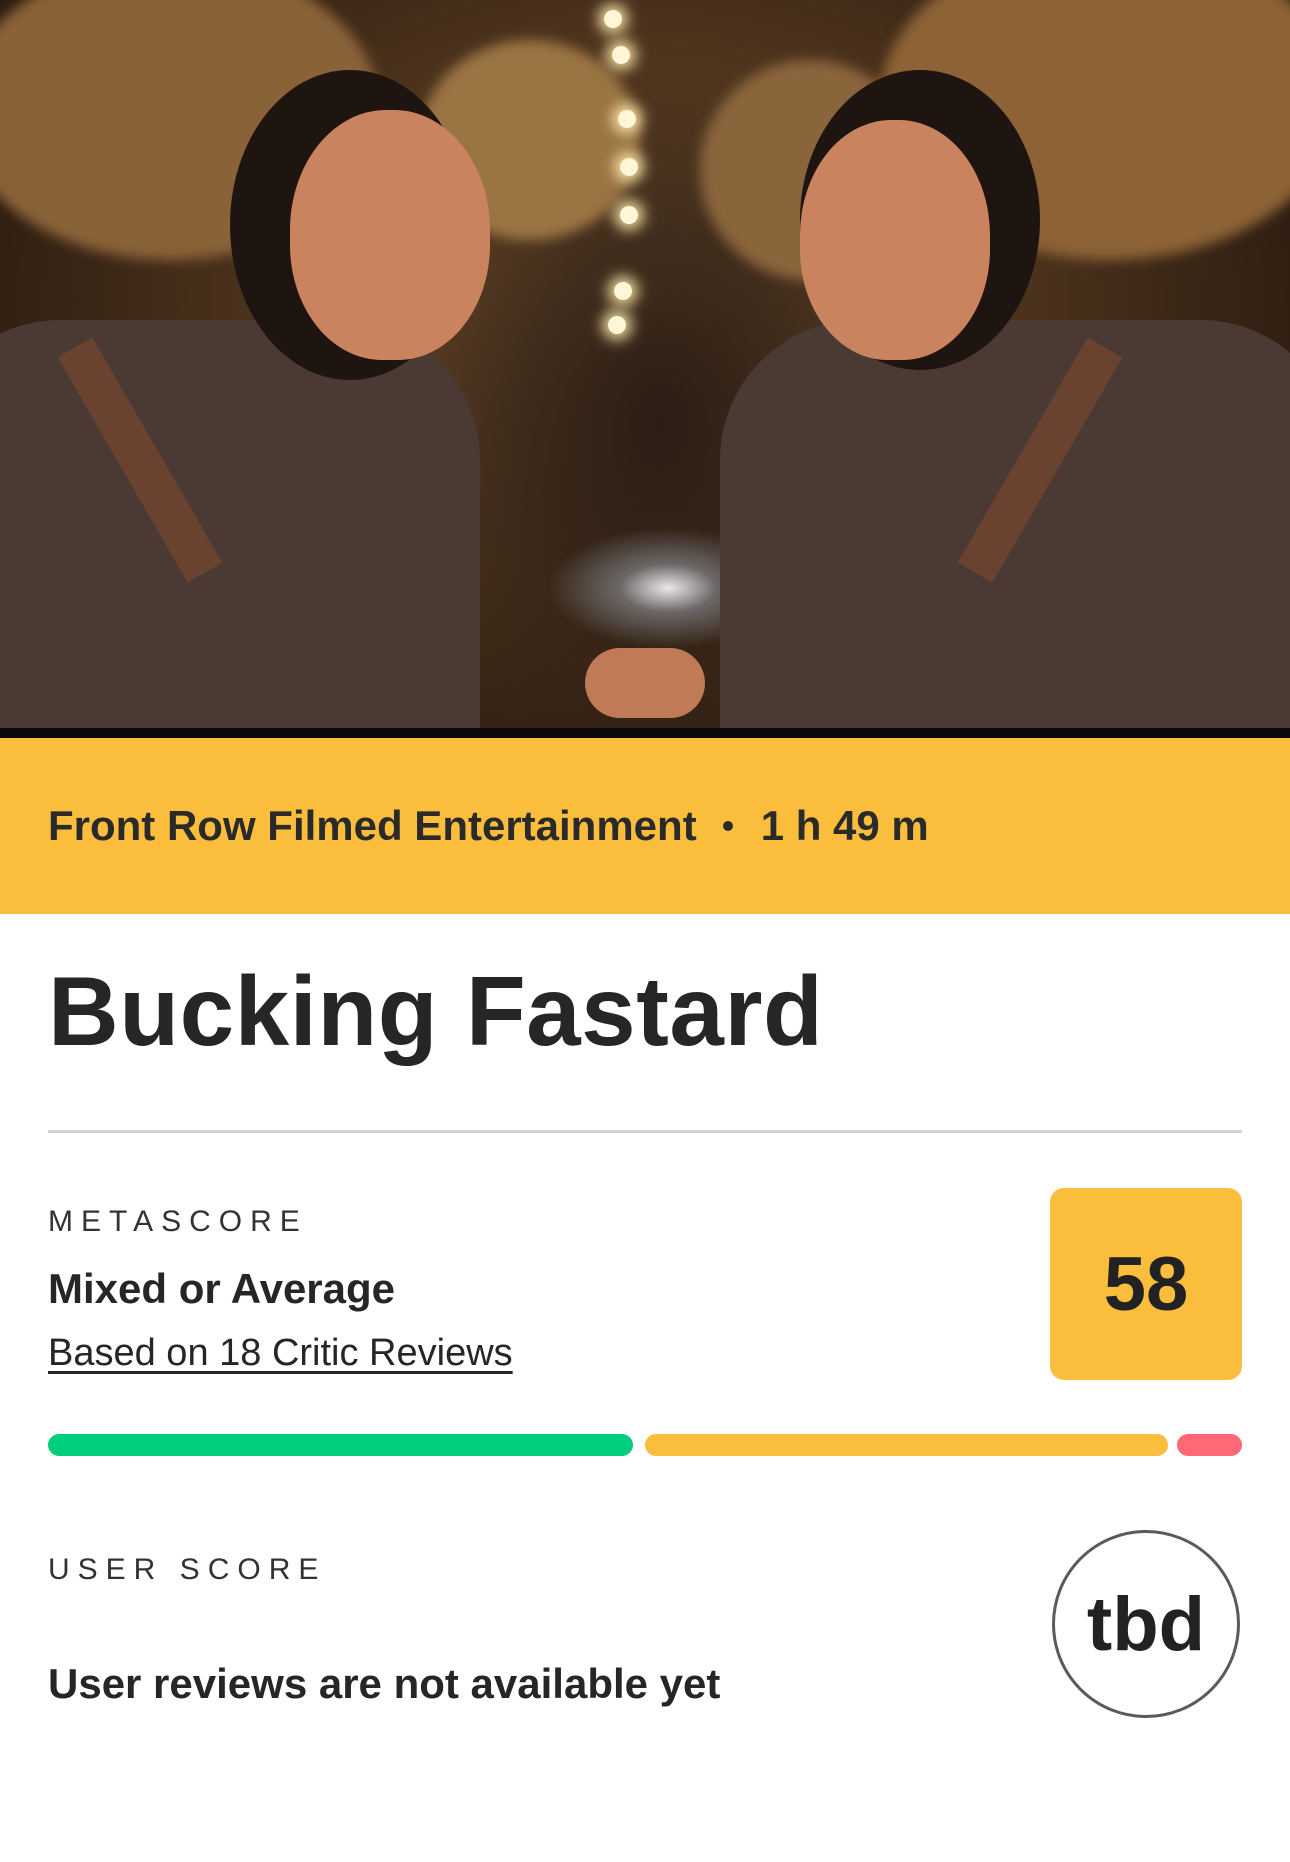 Image resolution: width=1290 pixels, height=1862 pixels. I want to click on metascore-verdict: Mixed or Average, so click(222, 1288).